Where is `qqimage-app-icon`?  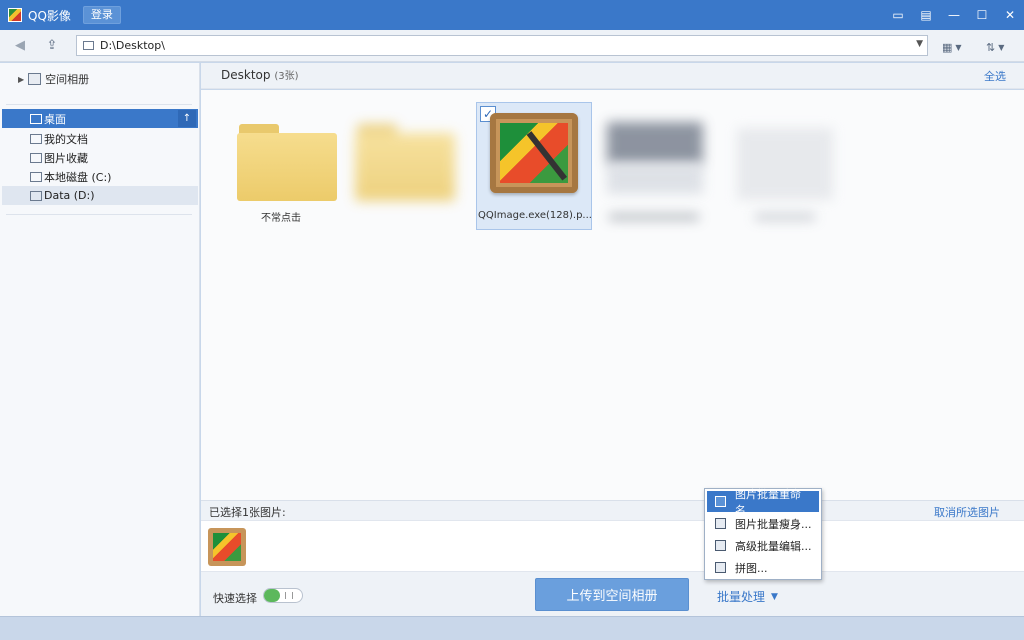 qqimage-app-icon is located at coordinates (534, 153).